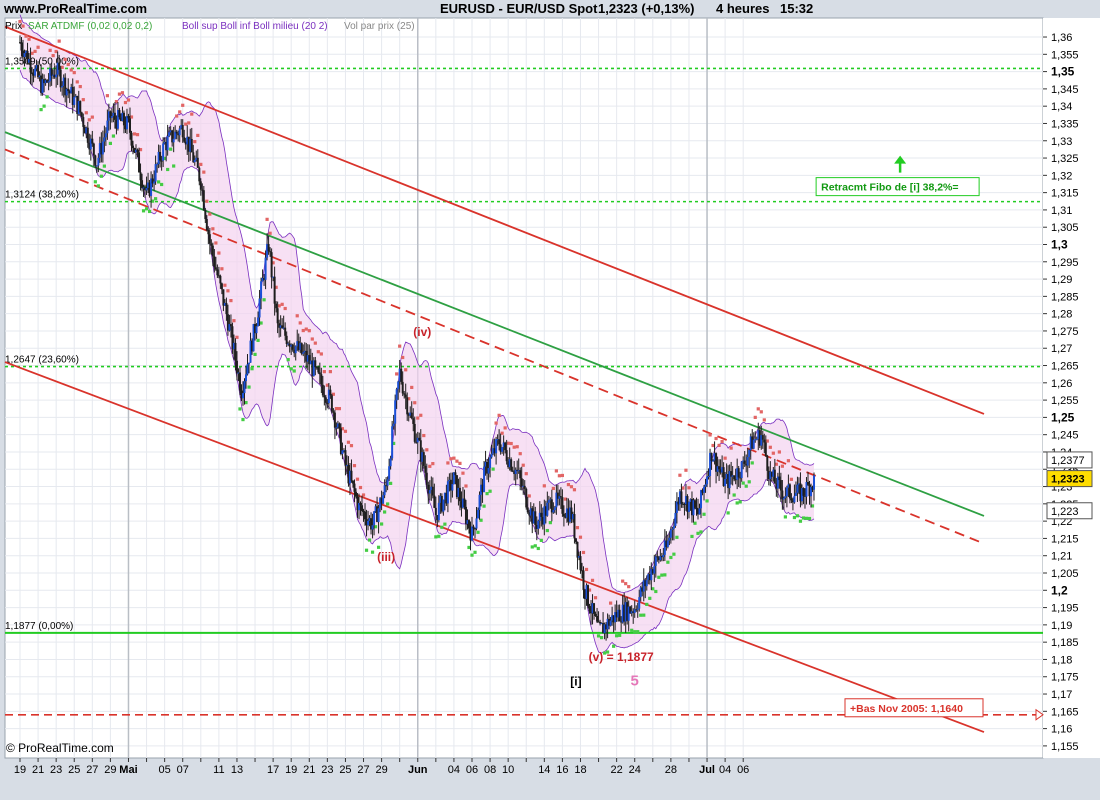 The image size is (1100, 800). What do you see at coordinates (1065, 55) in the screenshot?
I see `y-tick-label: 1,355` at bounding box center [1065, 55].